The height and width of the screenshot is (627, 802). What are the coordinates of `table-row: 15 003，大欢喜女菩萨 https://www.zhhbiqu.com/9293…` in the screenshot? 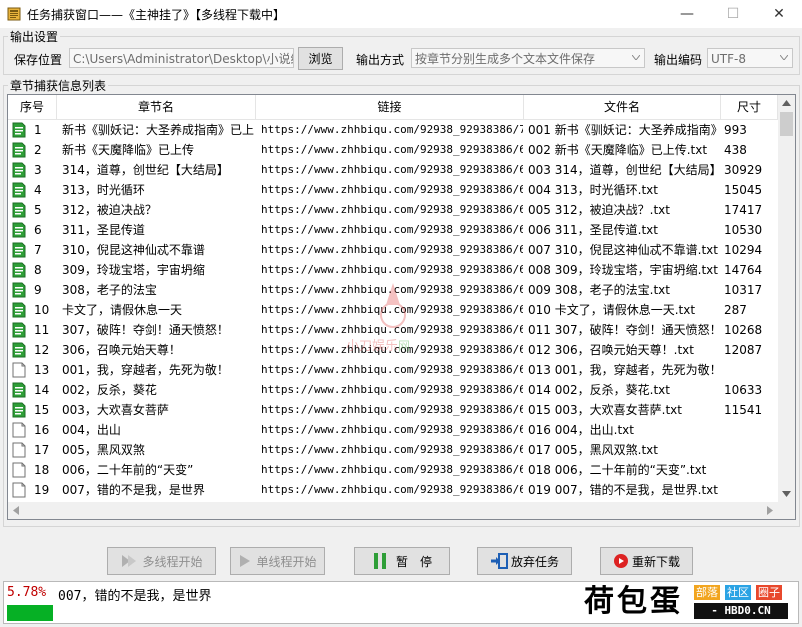 It's located at (393, 410).